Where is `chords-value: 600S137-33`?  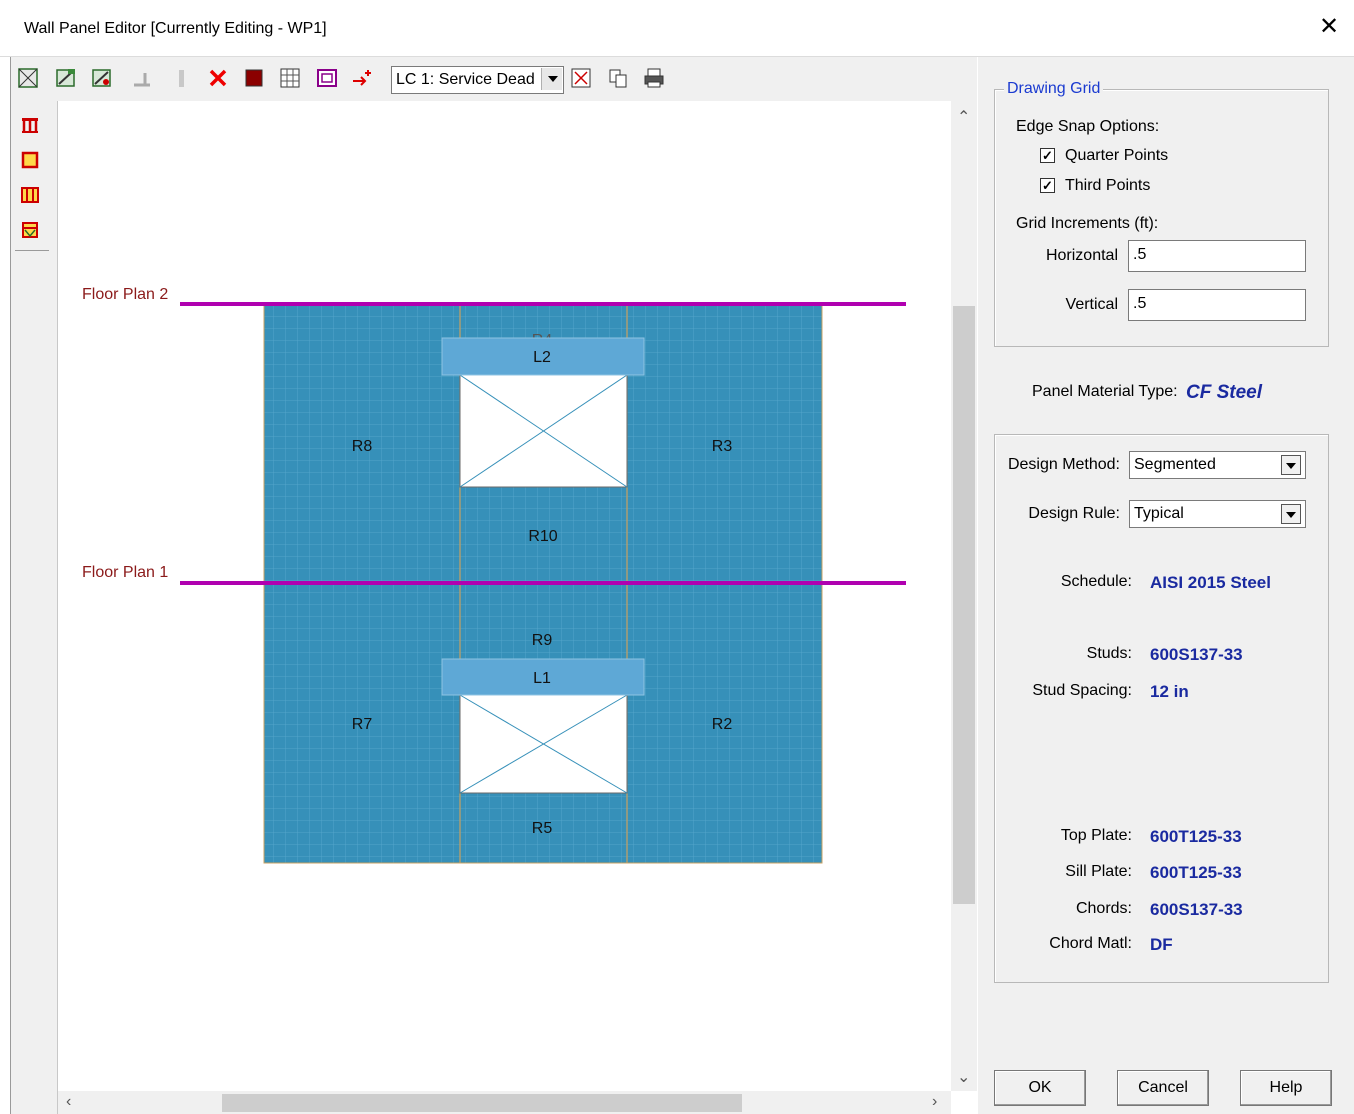
chords-value: 600S137-33 is located at coordinates (1196, 909).